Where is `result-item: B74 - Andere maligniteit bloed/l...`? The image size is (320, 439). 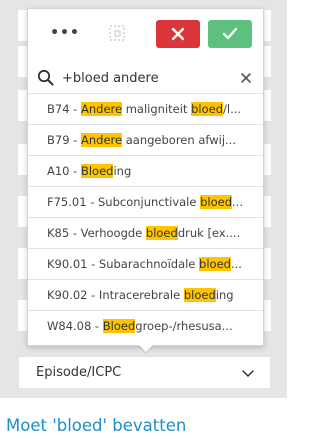 result-item: B74 - Andere maligniteit bloed/l... is located at coordinates (145, 109).